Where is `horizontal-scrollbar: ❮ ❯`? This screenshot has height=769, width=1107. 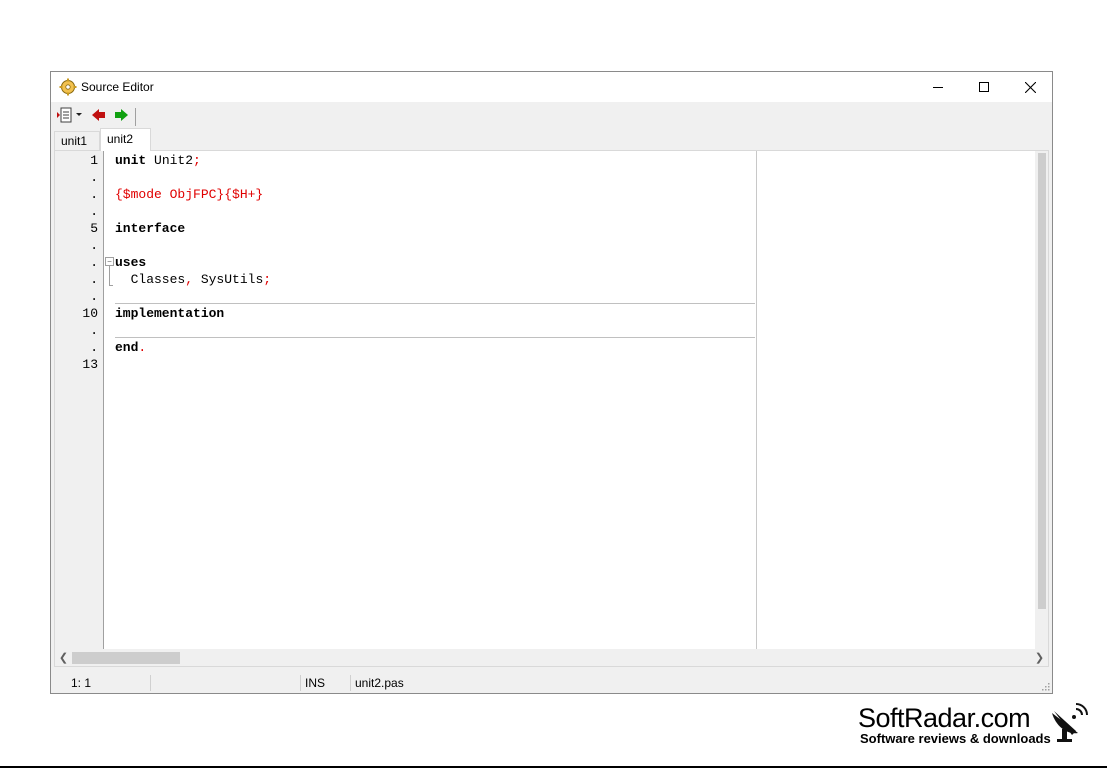 horizontal-scrollbar: ❮ ❯ is located at coordinates (551, 657).